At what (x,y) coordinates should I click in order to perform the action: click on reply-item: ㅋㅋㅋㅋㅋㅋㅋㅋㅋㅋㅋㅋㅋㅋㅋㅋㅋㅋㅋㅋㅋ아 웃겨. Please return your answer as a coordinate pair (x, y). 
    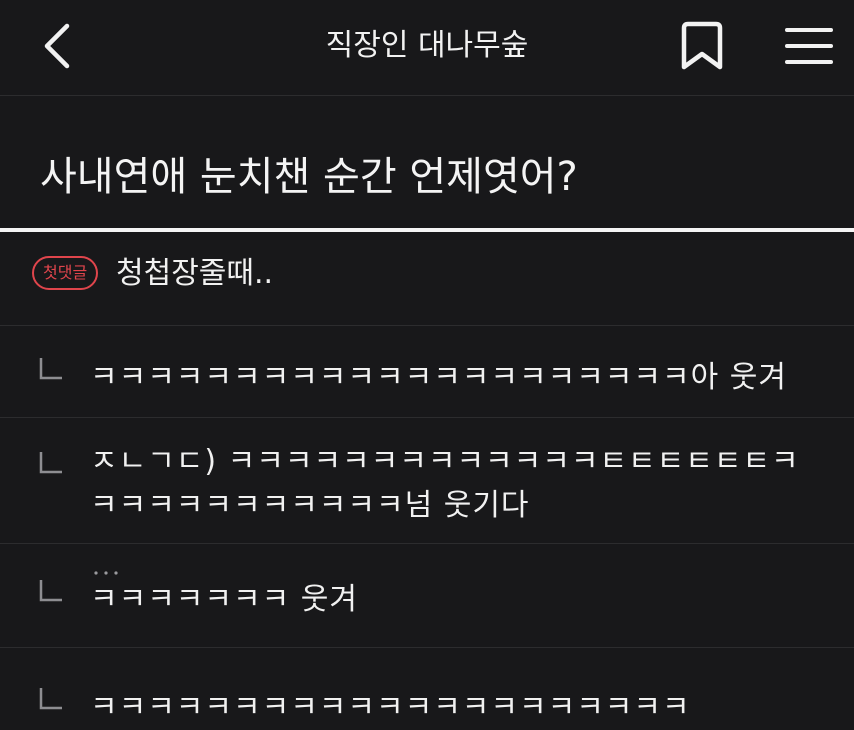
    Looking at the image, I should click on (427, 372).